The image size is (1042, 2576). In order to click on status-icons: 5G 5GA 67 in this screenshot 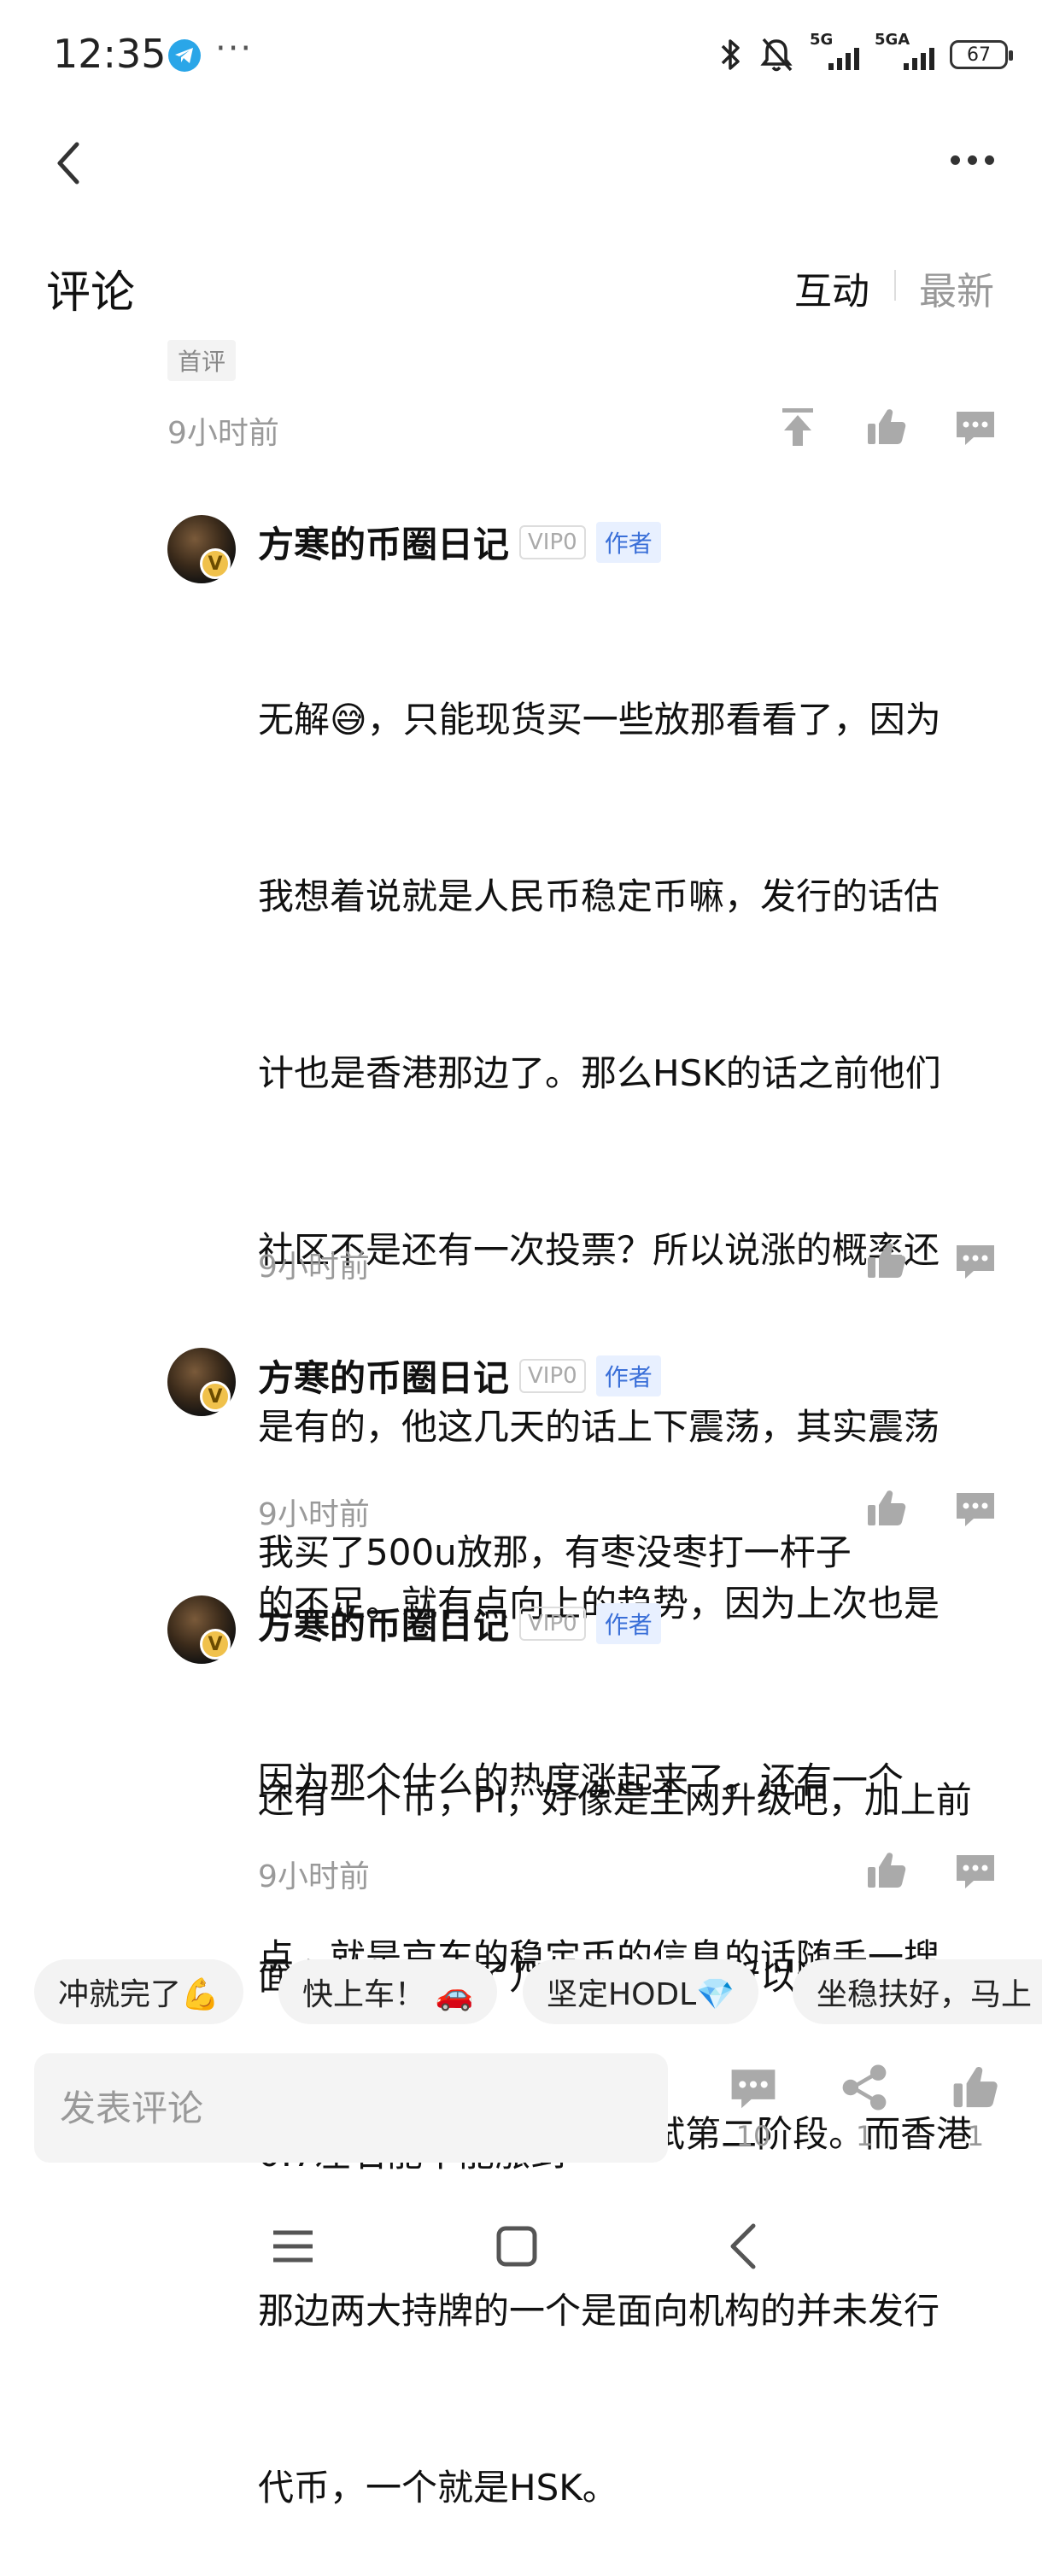, I will do `click(865, 54)`.